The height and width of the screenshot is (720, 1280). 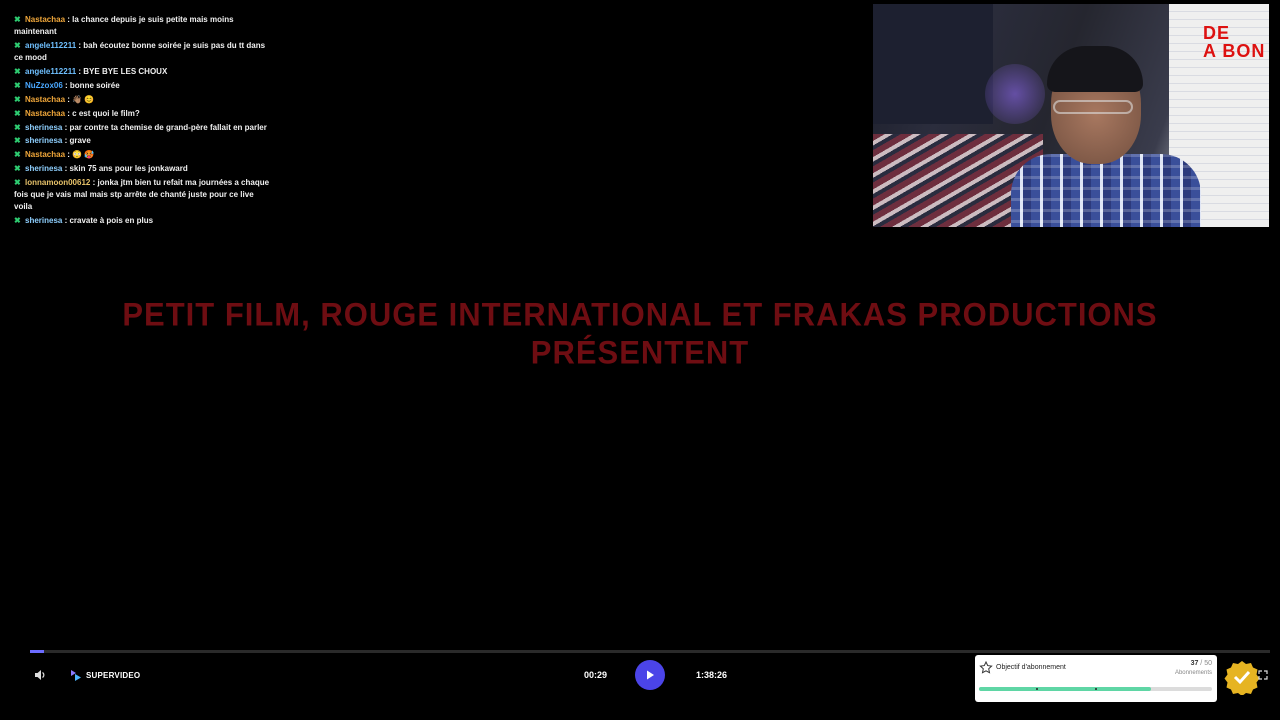 What do you see at coordinates (76, 675) in the screenshot?
I see `supervideo-logo-icon` at bounding box center [76, 675].